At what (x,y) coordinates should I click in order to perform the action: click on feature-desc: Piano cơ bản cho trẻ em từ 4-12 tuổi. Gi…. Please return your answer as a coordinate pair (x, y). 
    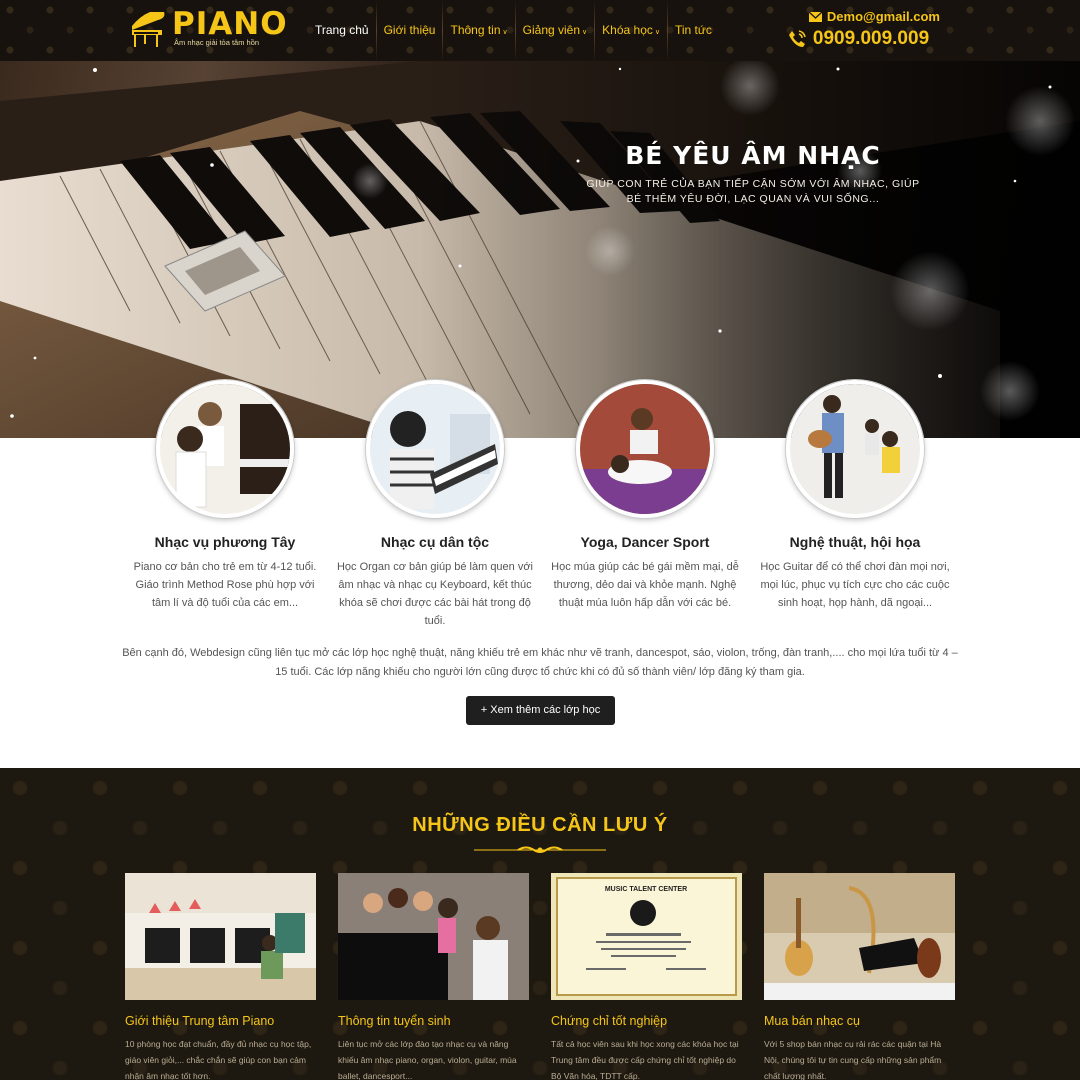
    Looking at the image, I should click on (225, 585).